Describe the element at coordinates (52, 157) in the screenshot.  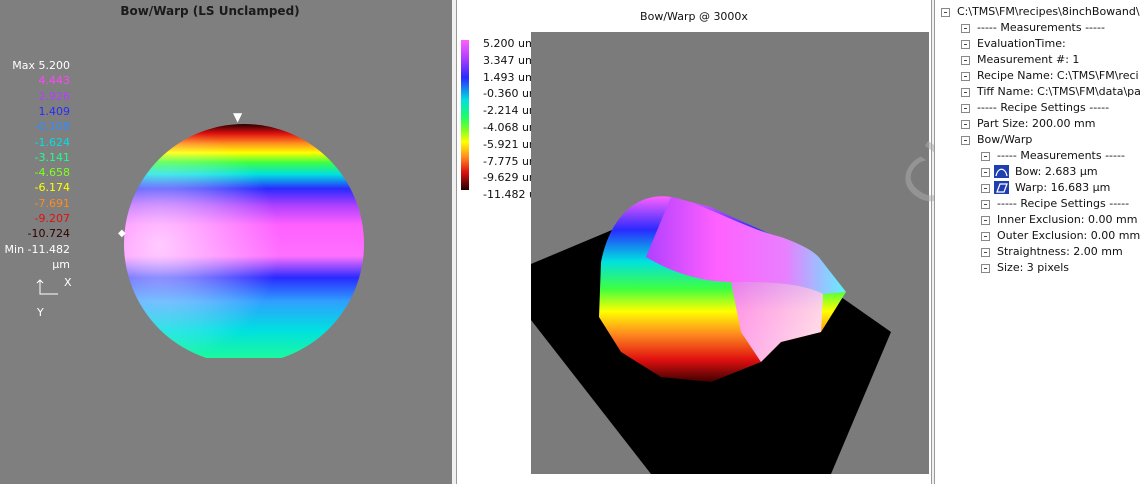
I see `scale-label: -3.141` at that location.